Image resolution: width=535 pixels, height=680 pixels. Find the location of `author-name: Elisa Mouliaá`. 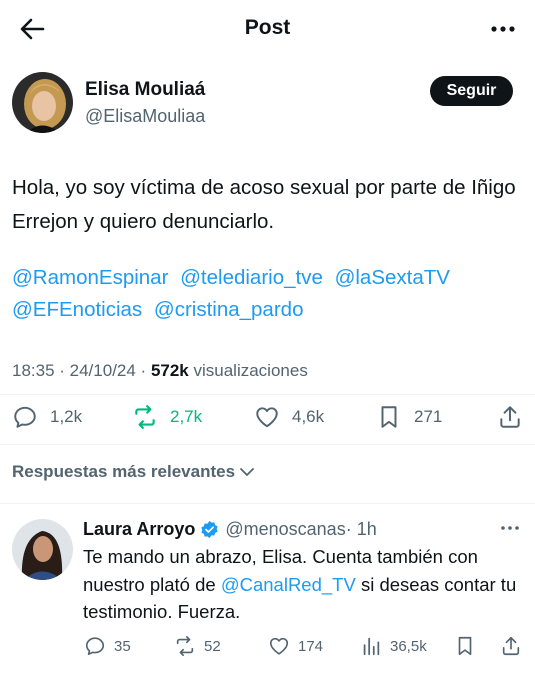

author-name: Elisa Mouliaá is located at coordinates (145, 90).